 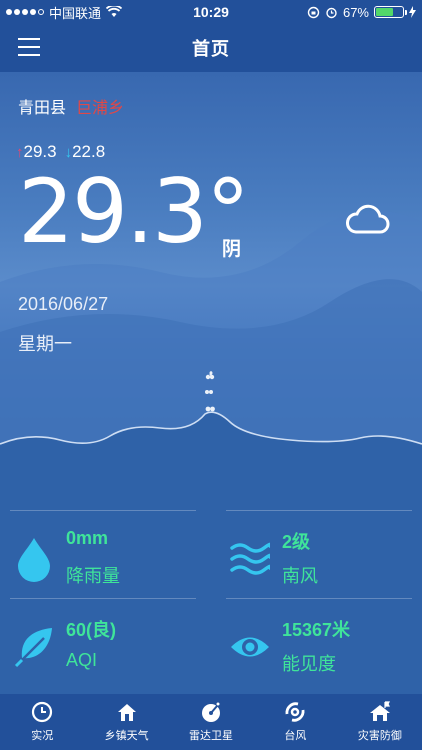 I want to click on tab-label: 雷达卫星, so click(x=211, y=736).